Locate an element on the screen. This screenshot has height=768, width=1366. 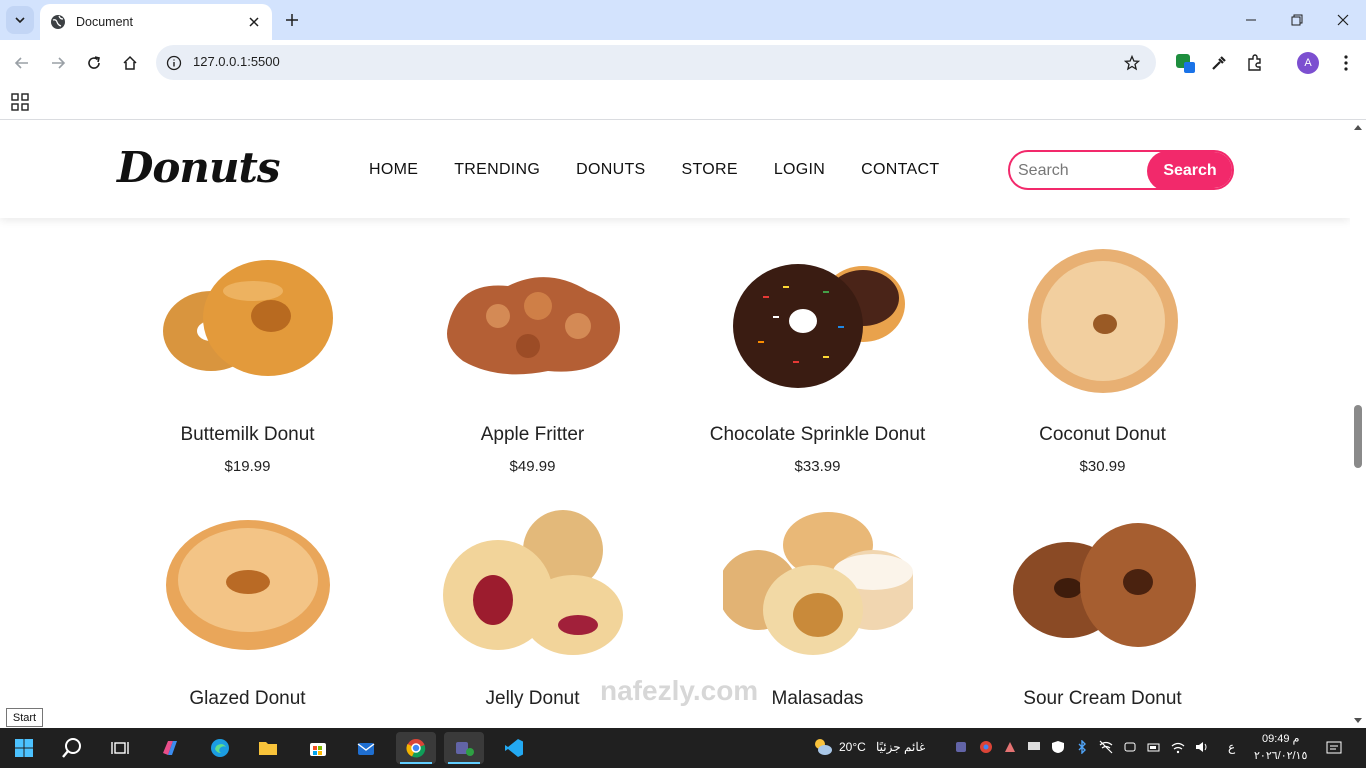
edge-icon is located at coordinates (220, 748).